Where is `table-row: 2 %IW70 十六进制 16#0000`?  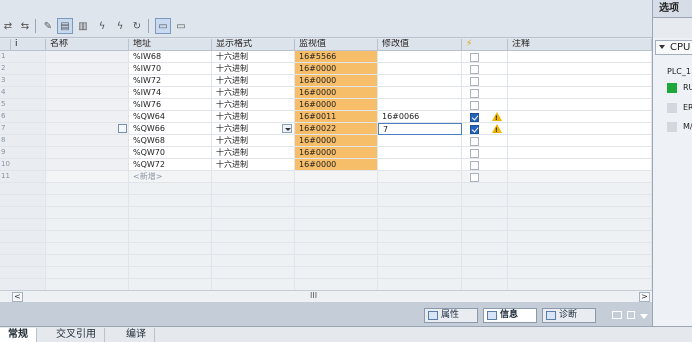
table-row: 2 %IW70 十六进制 16#0000 is located at coordinates (326, 69).